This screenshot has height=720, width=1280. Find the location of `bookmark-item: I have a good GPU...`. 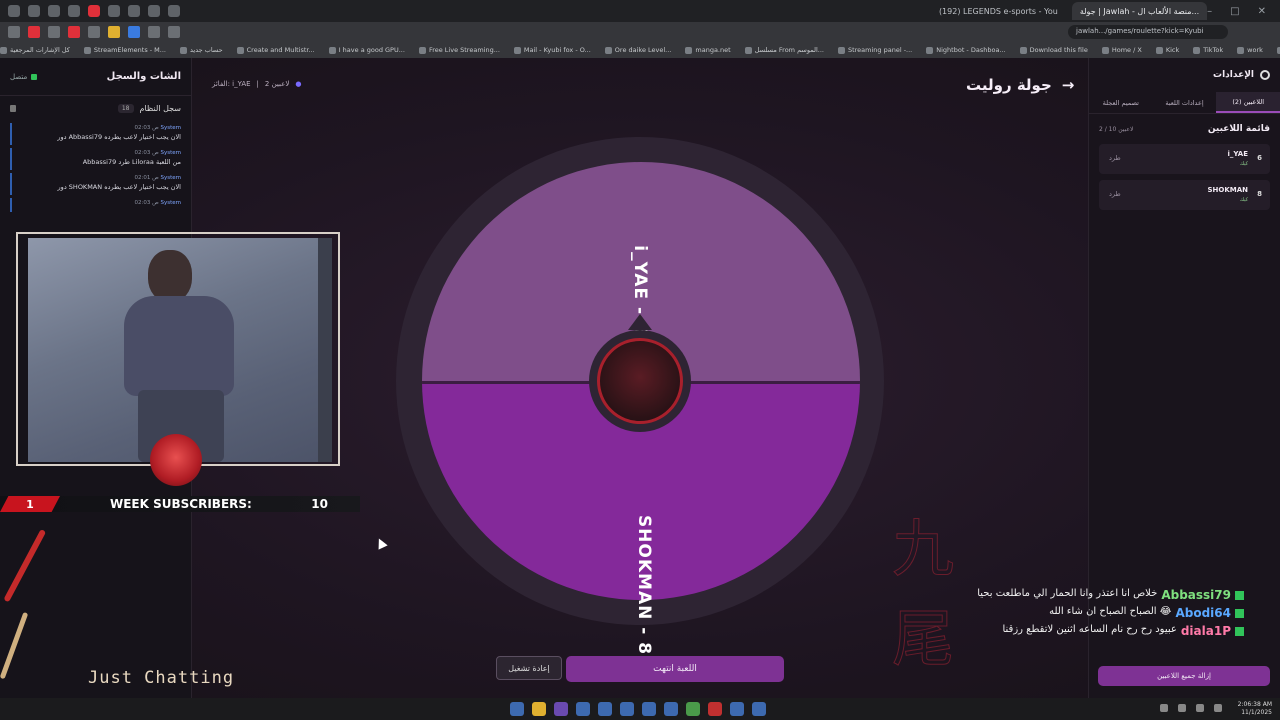

bookmark-item: I have a good GPU... is located at coordinates (367, 50).